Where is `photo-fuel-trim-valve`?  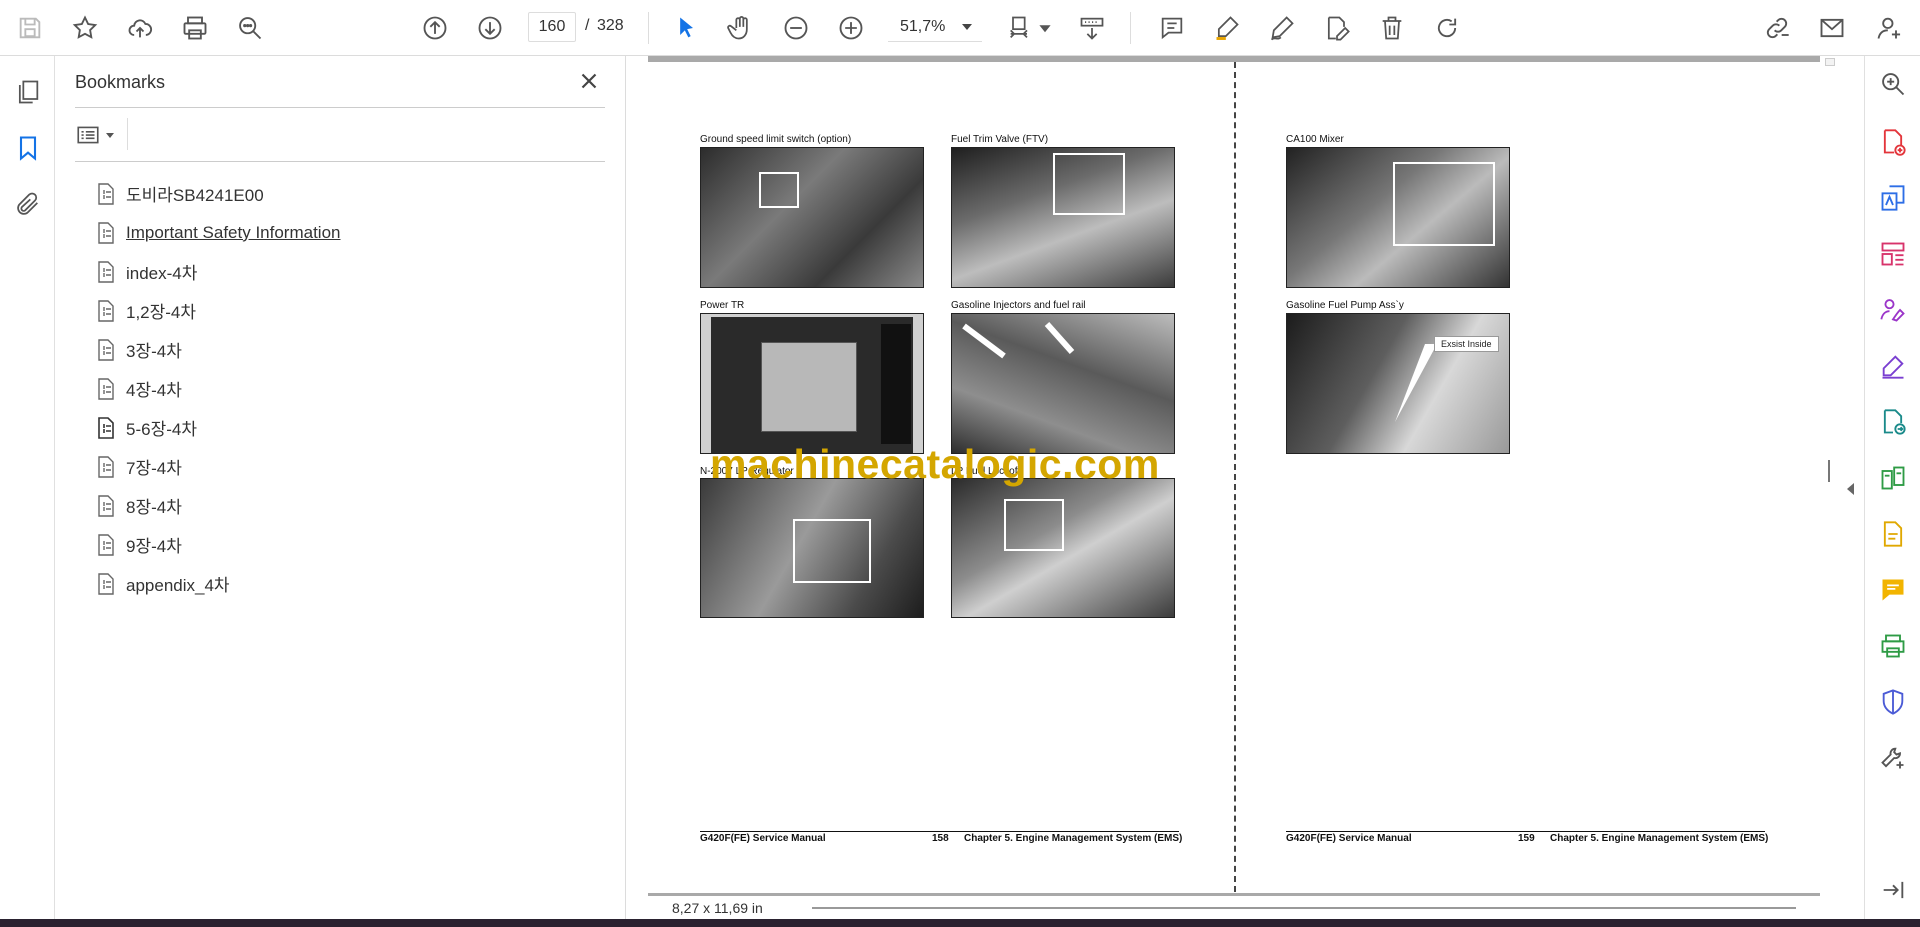 photo-fuel-trim-valve is located at coordinates (1063, 217).